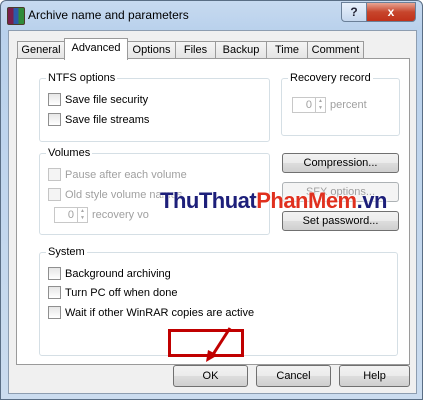 Image resolution: width=423 pixels, height=400 pixels. What do you see at coordinates (113, 292) in the screenshot?
I see `turn-pc-off-checkbox: Turn PC off when done` at bounding box center [113, 292].